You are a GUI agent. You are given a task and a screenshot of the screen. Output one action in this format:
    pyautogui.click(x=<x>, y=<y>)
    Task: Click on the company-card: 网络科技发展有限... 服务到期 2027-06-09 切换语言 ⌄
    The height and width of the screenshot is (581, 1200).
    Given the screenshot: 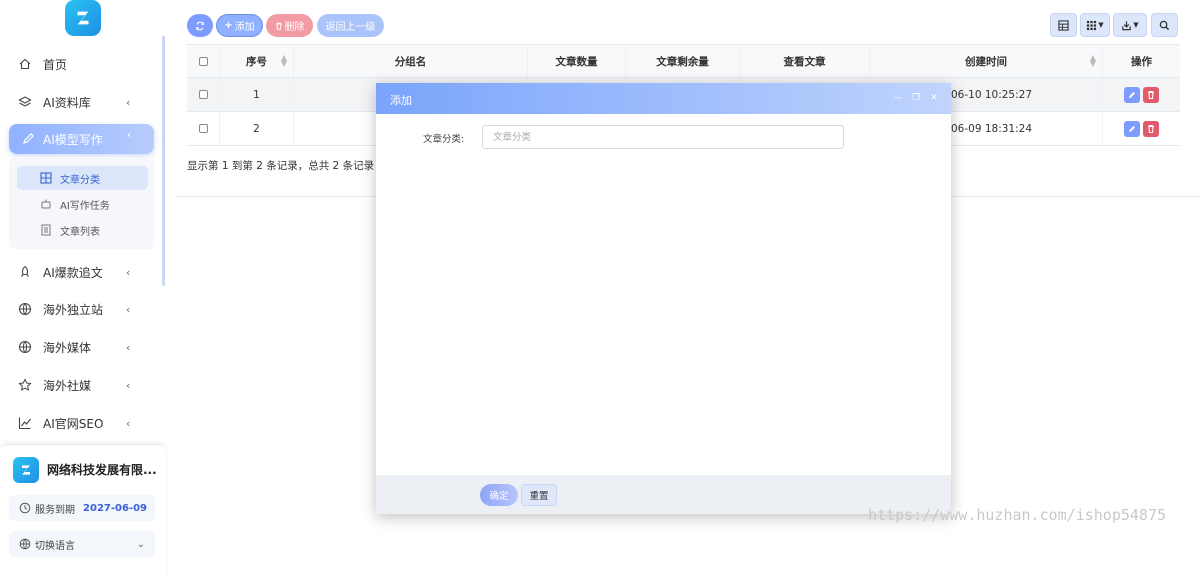 What is the action you would take?
    pyautogui.click(x=83, y=512)
    